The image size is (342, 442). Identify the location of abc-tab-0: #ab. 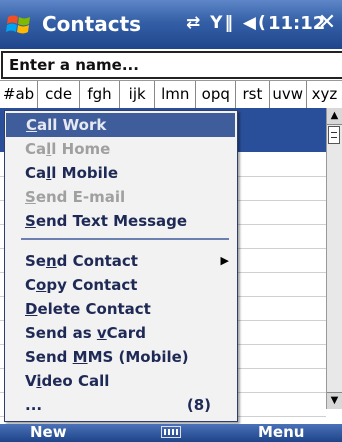
(18, 94).